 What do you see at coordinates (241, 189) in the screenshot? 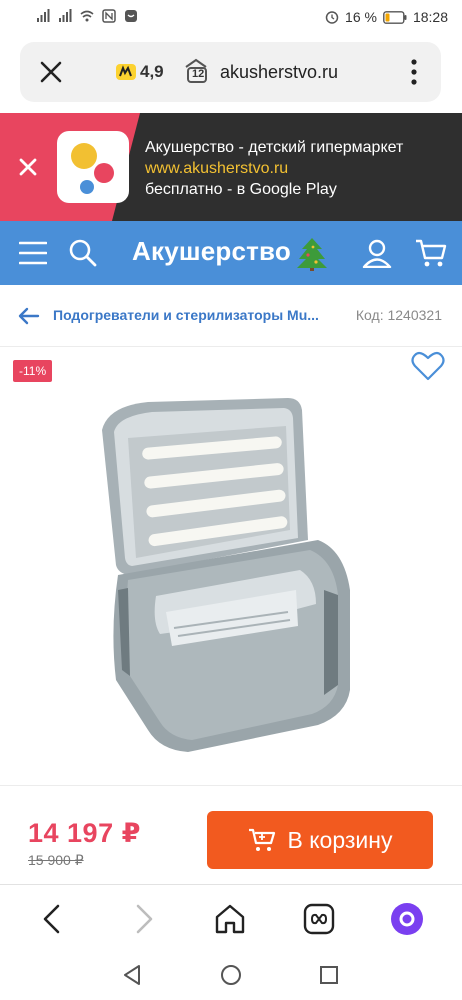
I see `banner-subtitle: бесплатно - в Google Play` at bounding box center [241, 189].